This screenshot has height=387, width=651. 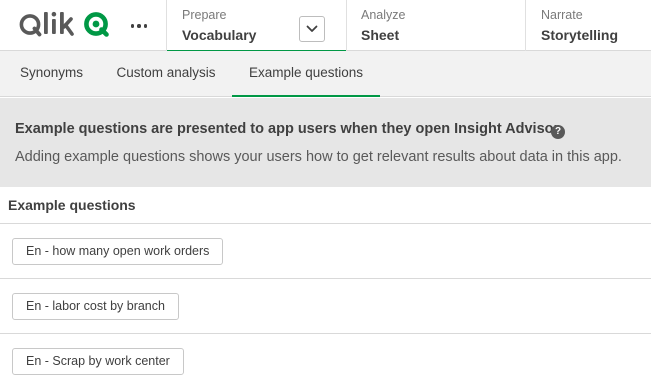 What do you see at coordinates (325, 206) in the screenshot?
I see `list-header: Example questions` at bounding box center [325, 206].